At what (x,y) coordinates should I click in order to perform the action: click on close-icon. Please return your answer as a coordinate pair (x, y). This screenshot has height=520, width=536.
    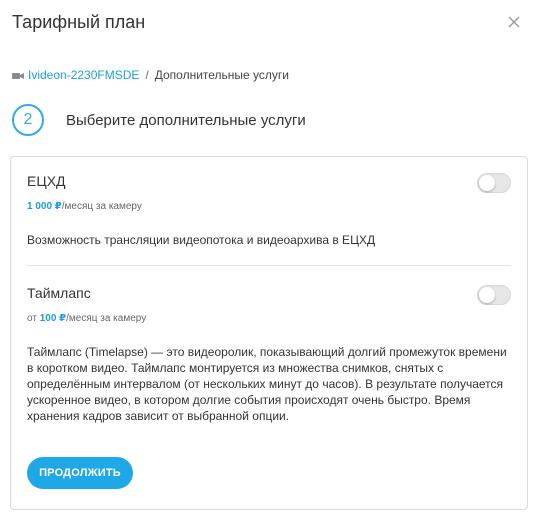
    Looking at the image, I should click on (514, 22).